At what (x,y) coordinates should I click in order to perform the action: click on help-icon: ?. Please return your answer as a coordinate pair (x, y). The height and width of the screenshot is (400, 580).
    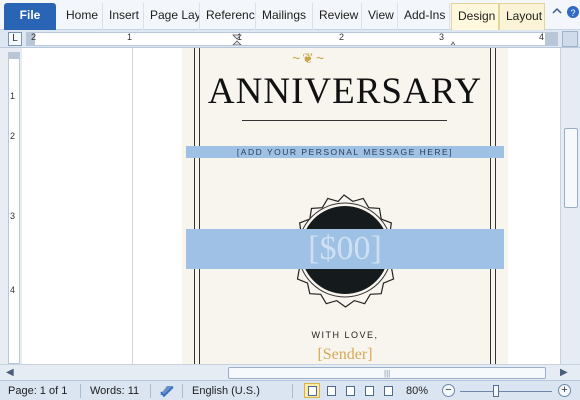
    Looking at the image, I should click on (573, 13).